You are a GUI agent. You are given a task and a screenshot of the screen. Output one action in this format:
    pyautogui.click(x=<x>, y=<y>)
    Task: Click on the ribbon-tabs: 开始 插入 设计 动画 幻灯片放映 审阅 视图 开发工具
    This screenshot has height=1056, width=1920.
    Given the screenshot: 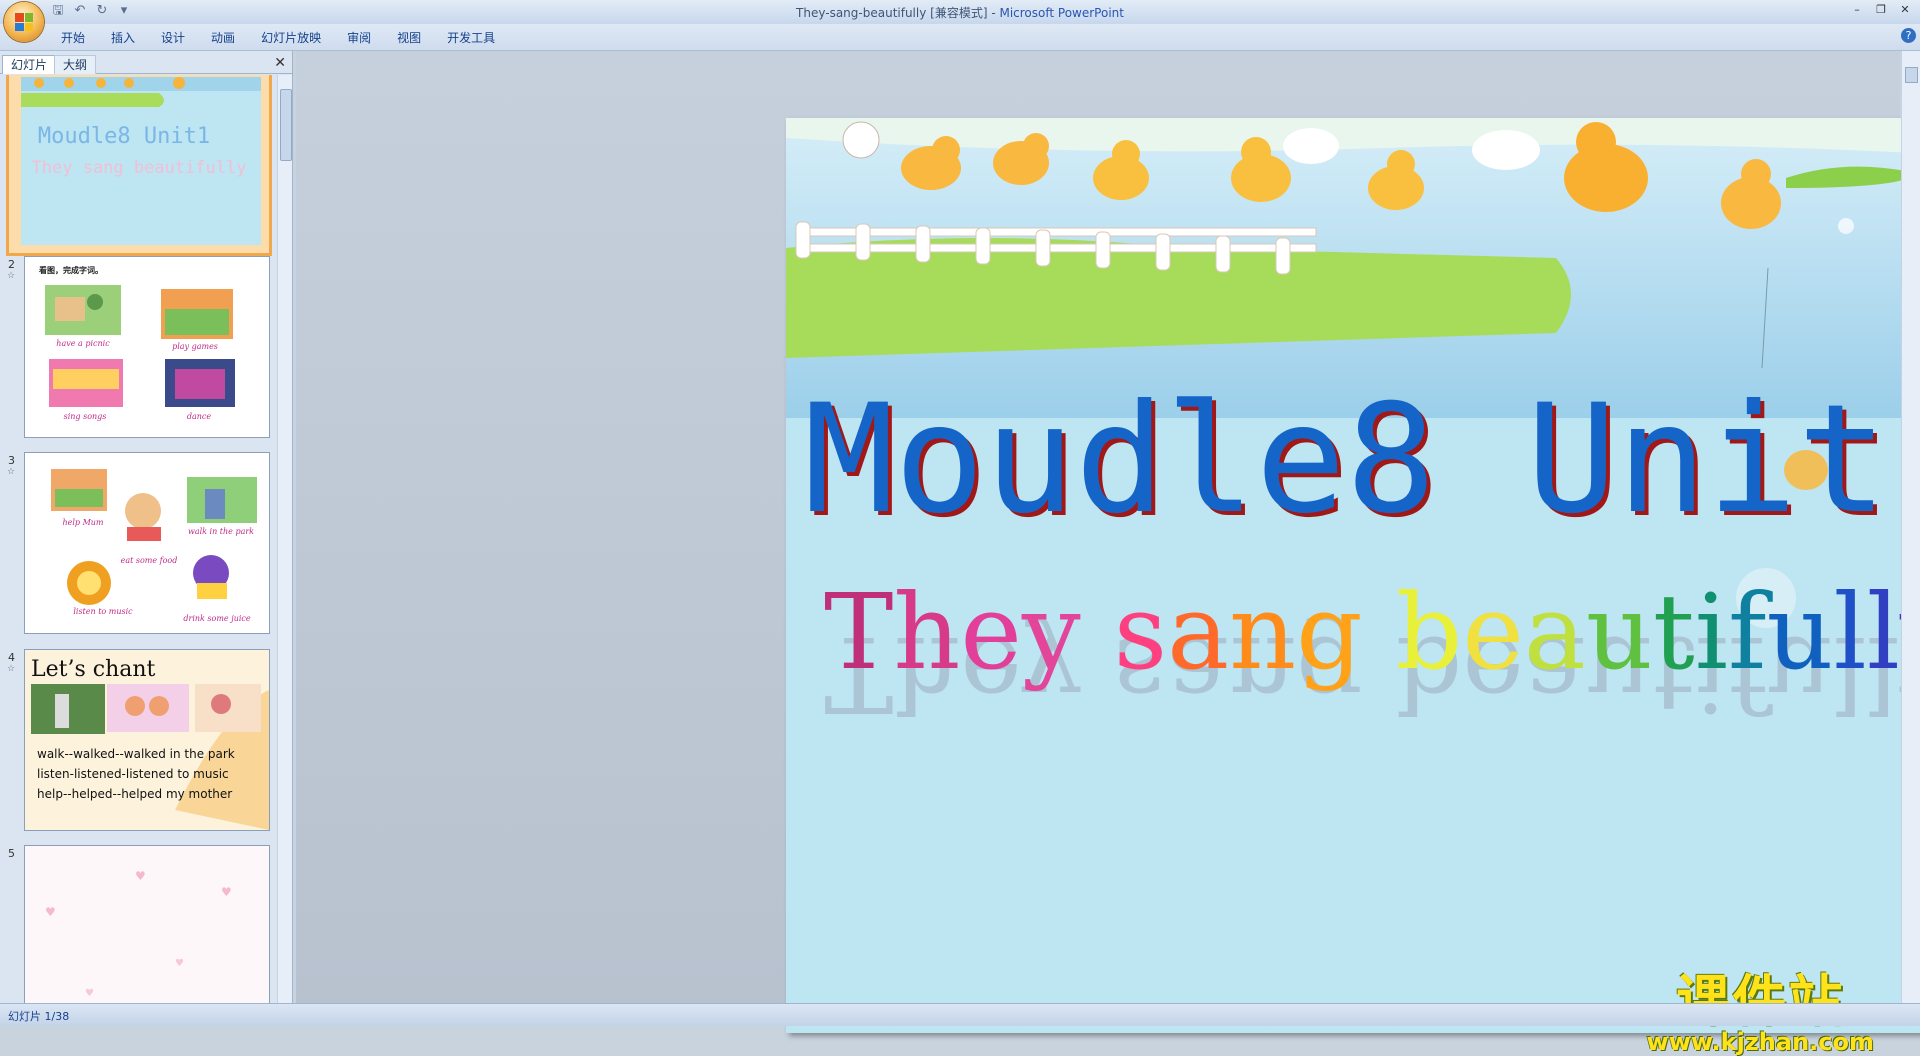 What is the action you would take?
    pyautogui.click(x=278, y=37)
    